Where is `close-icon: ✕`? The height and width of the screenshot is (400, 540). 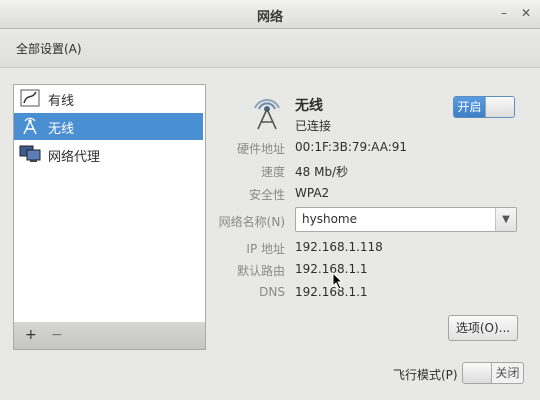 close-icon: ✕ is located at coordinates (526, 13).